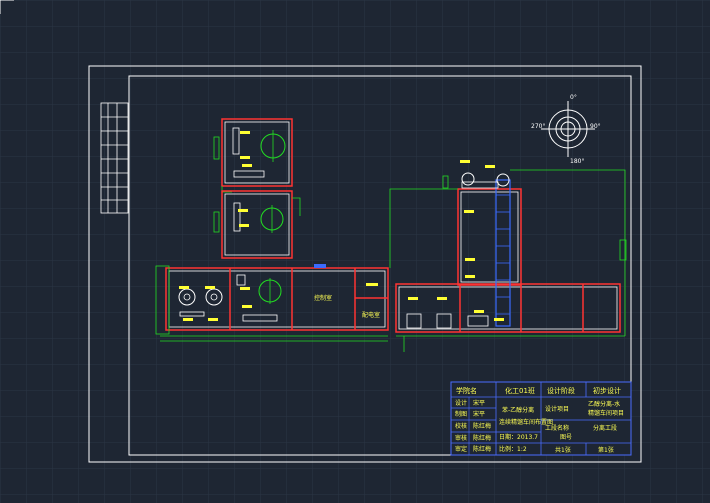 The height and width of the screenshot is (503, 710). What do you see at coordinates (461, 426) in the screenshot?
I see `tb-row-label-2: 校核` at bounding box center [461, 426].